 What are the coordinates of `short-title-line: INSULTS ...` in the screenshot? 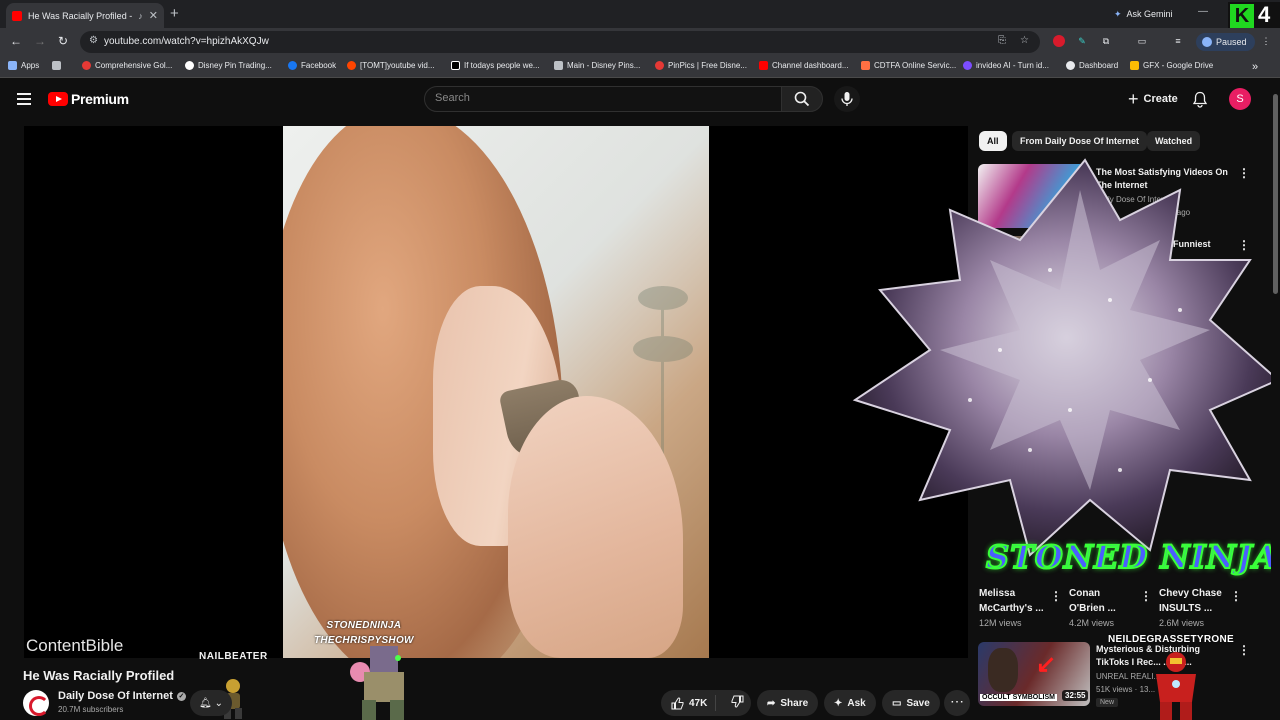 It's located at (1186, 608).